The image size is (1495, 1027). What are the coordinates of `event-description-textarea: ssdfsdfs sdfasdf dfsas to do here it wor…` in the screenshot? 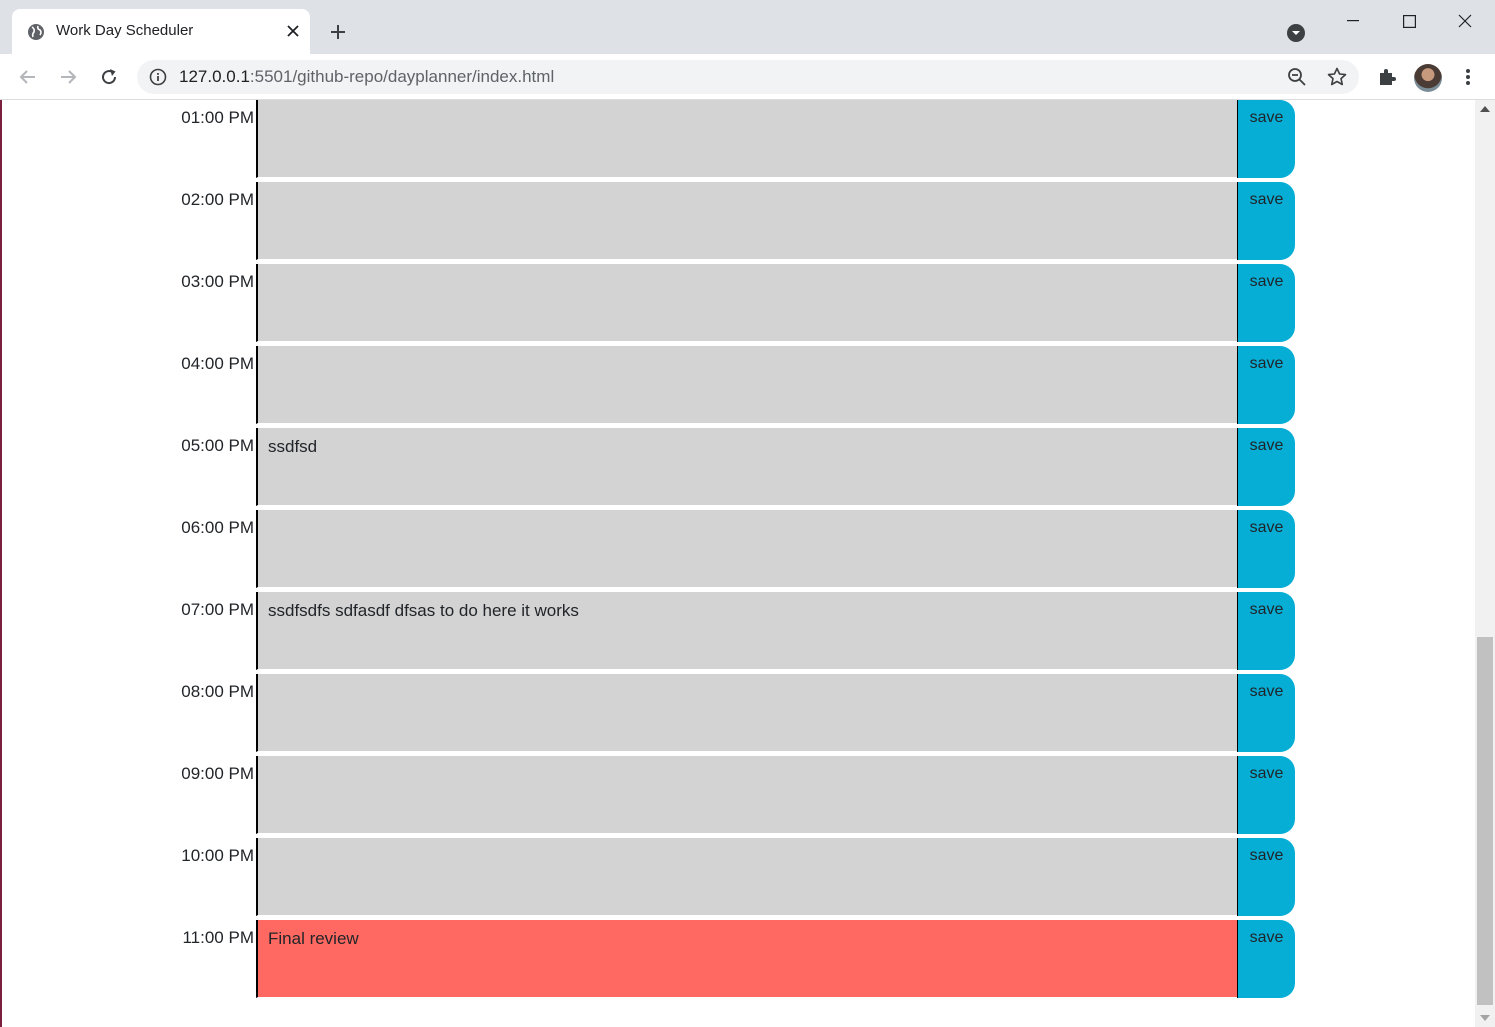 It's located at (746, 631).